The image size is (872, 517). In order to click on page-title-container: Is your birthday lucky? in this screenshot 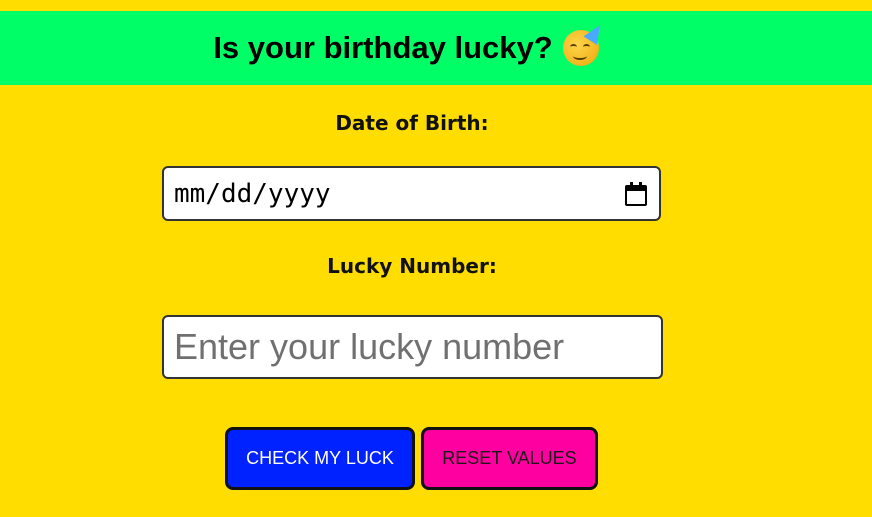, I will do `click(410, 43)`.